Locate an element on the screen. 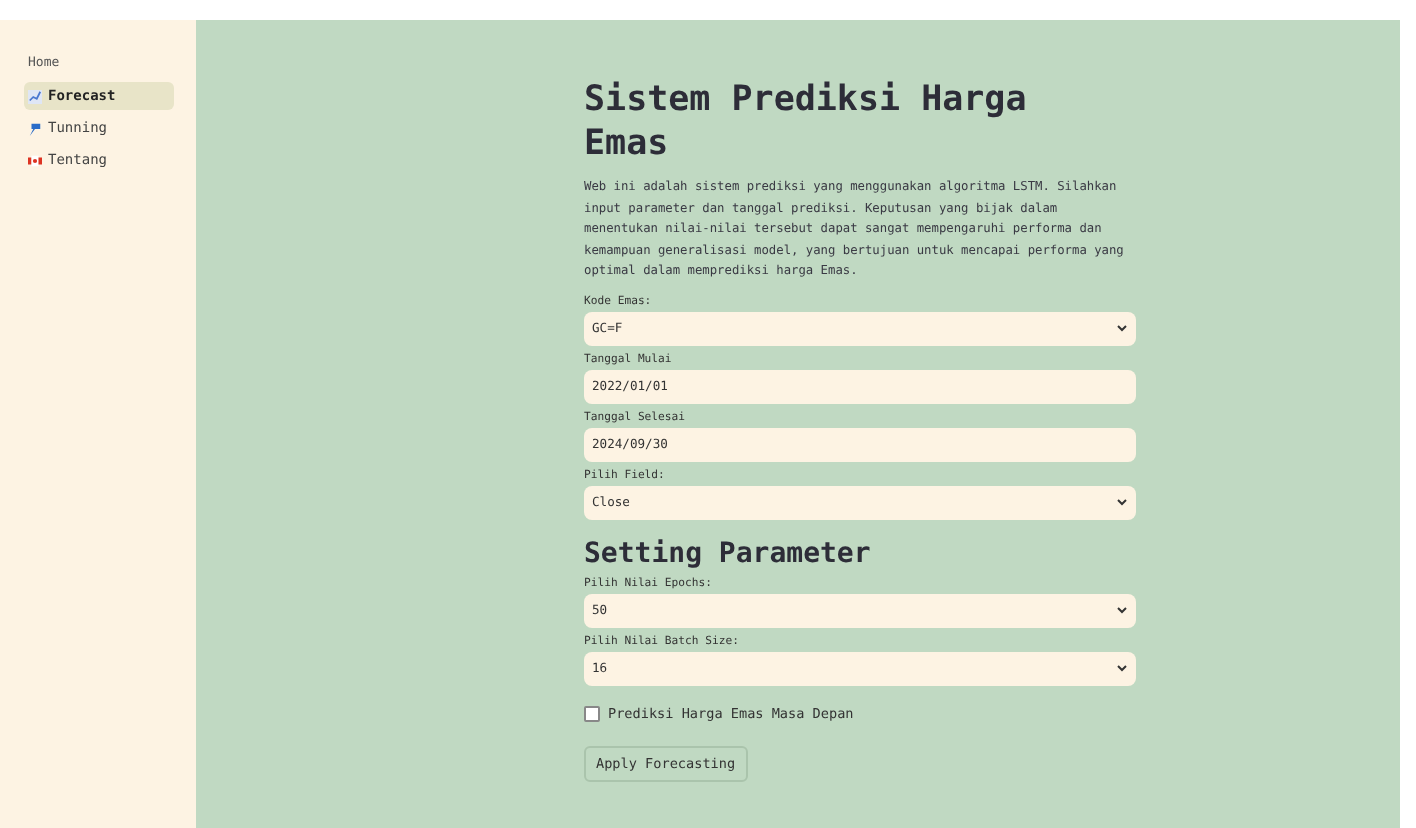 This screenshot has width=1416, height=828. section-title: Setting Parameter is located at coordinates (728, 553).